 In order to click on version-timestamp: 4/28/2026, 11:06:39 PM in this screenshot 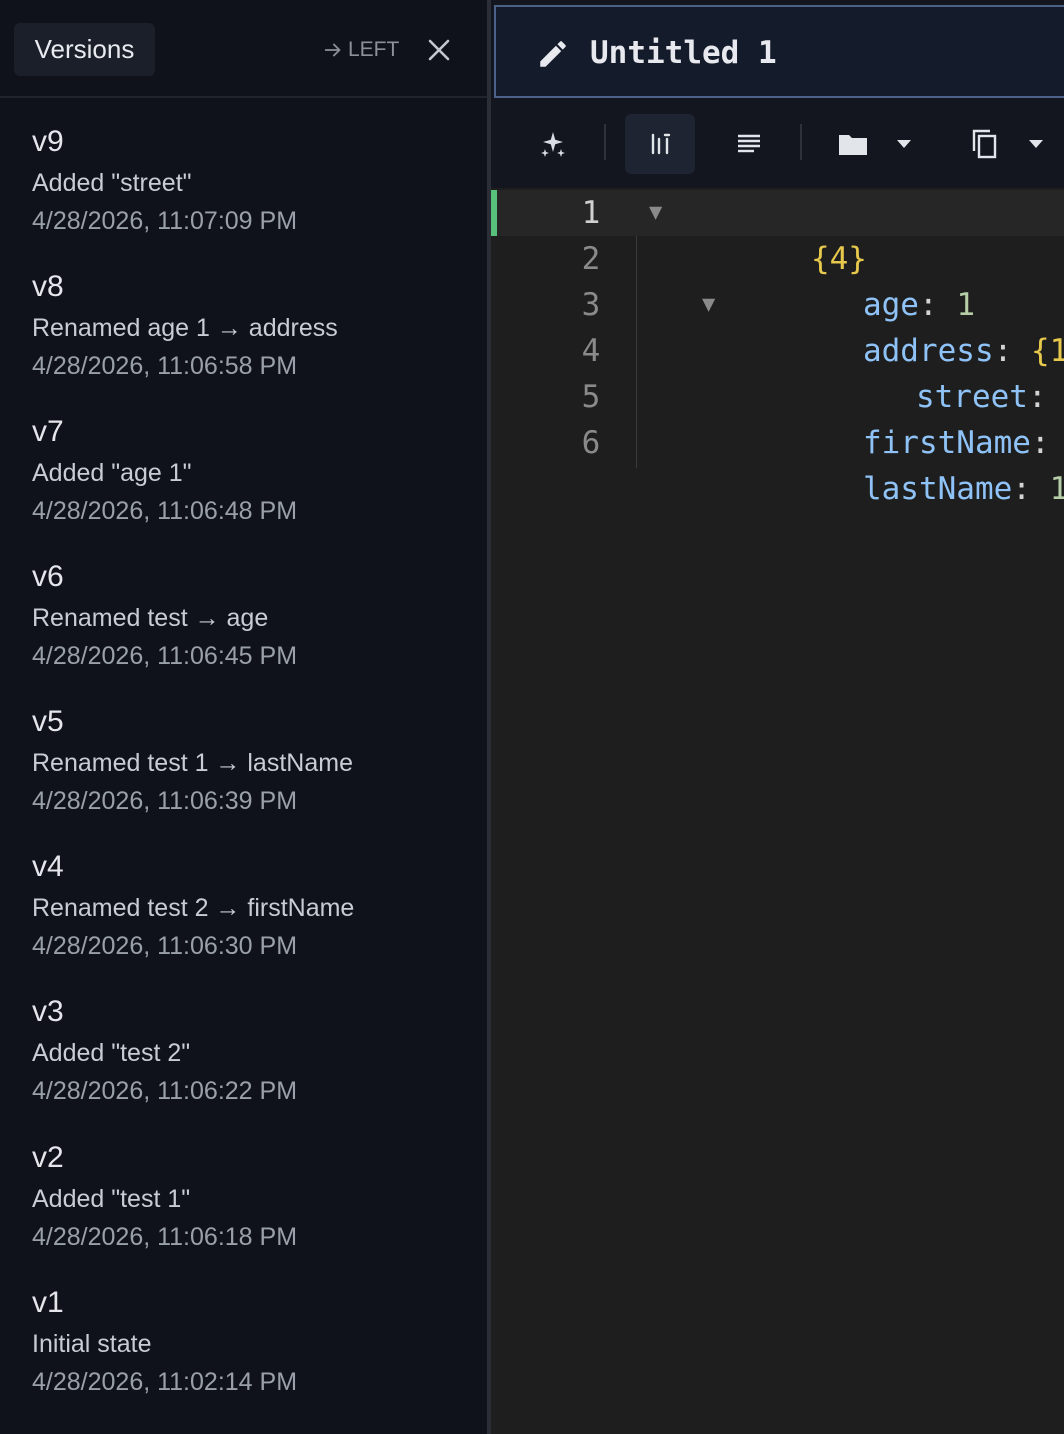, I will do `click(165, 801)`.